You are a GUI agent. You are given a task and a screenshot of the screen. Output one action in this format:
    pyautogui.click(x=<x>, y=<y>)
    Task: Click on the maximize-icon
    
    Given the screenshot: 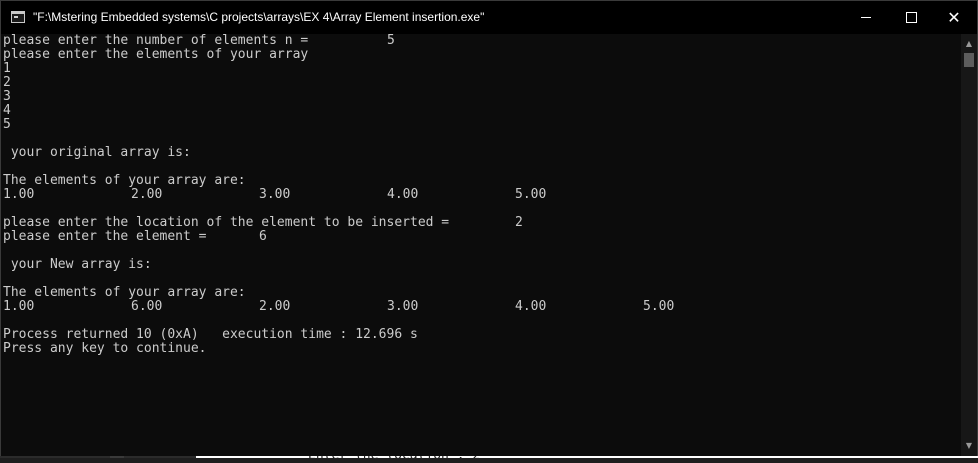 What is the action you would take?
    pyautogui.click(x=911, y=17)
    